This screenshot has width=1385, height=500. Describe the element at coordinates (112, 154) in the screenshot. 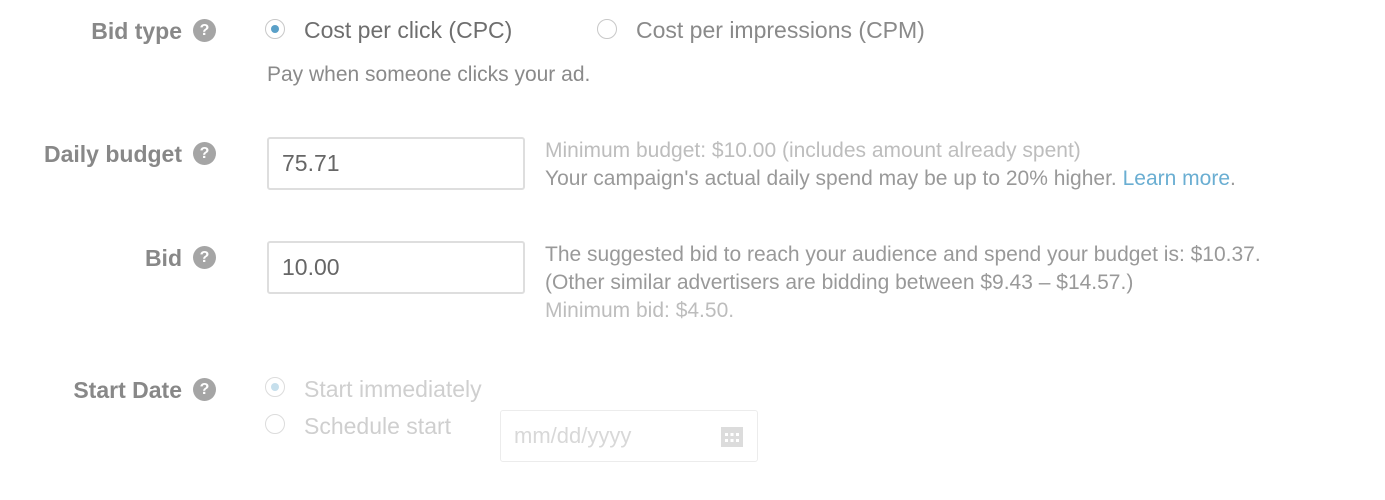

I see `daily-budget-label: Daily budget` at that location.